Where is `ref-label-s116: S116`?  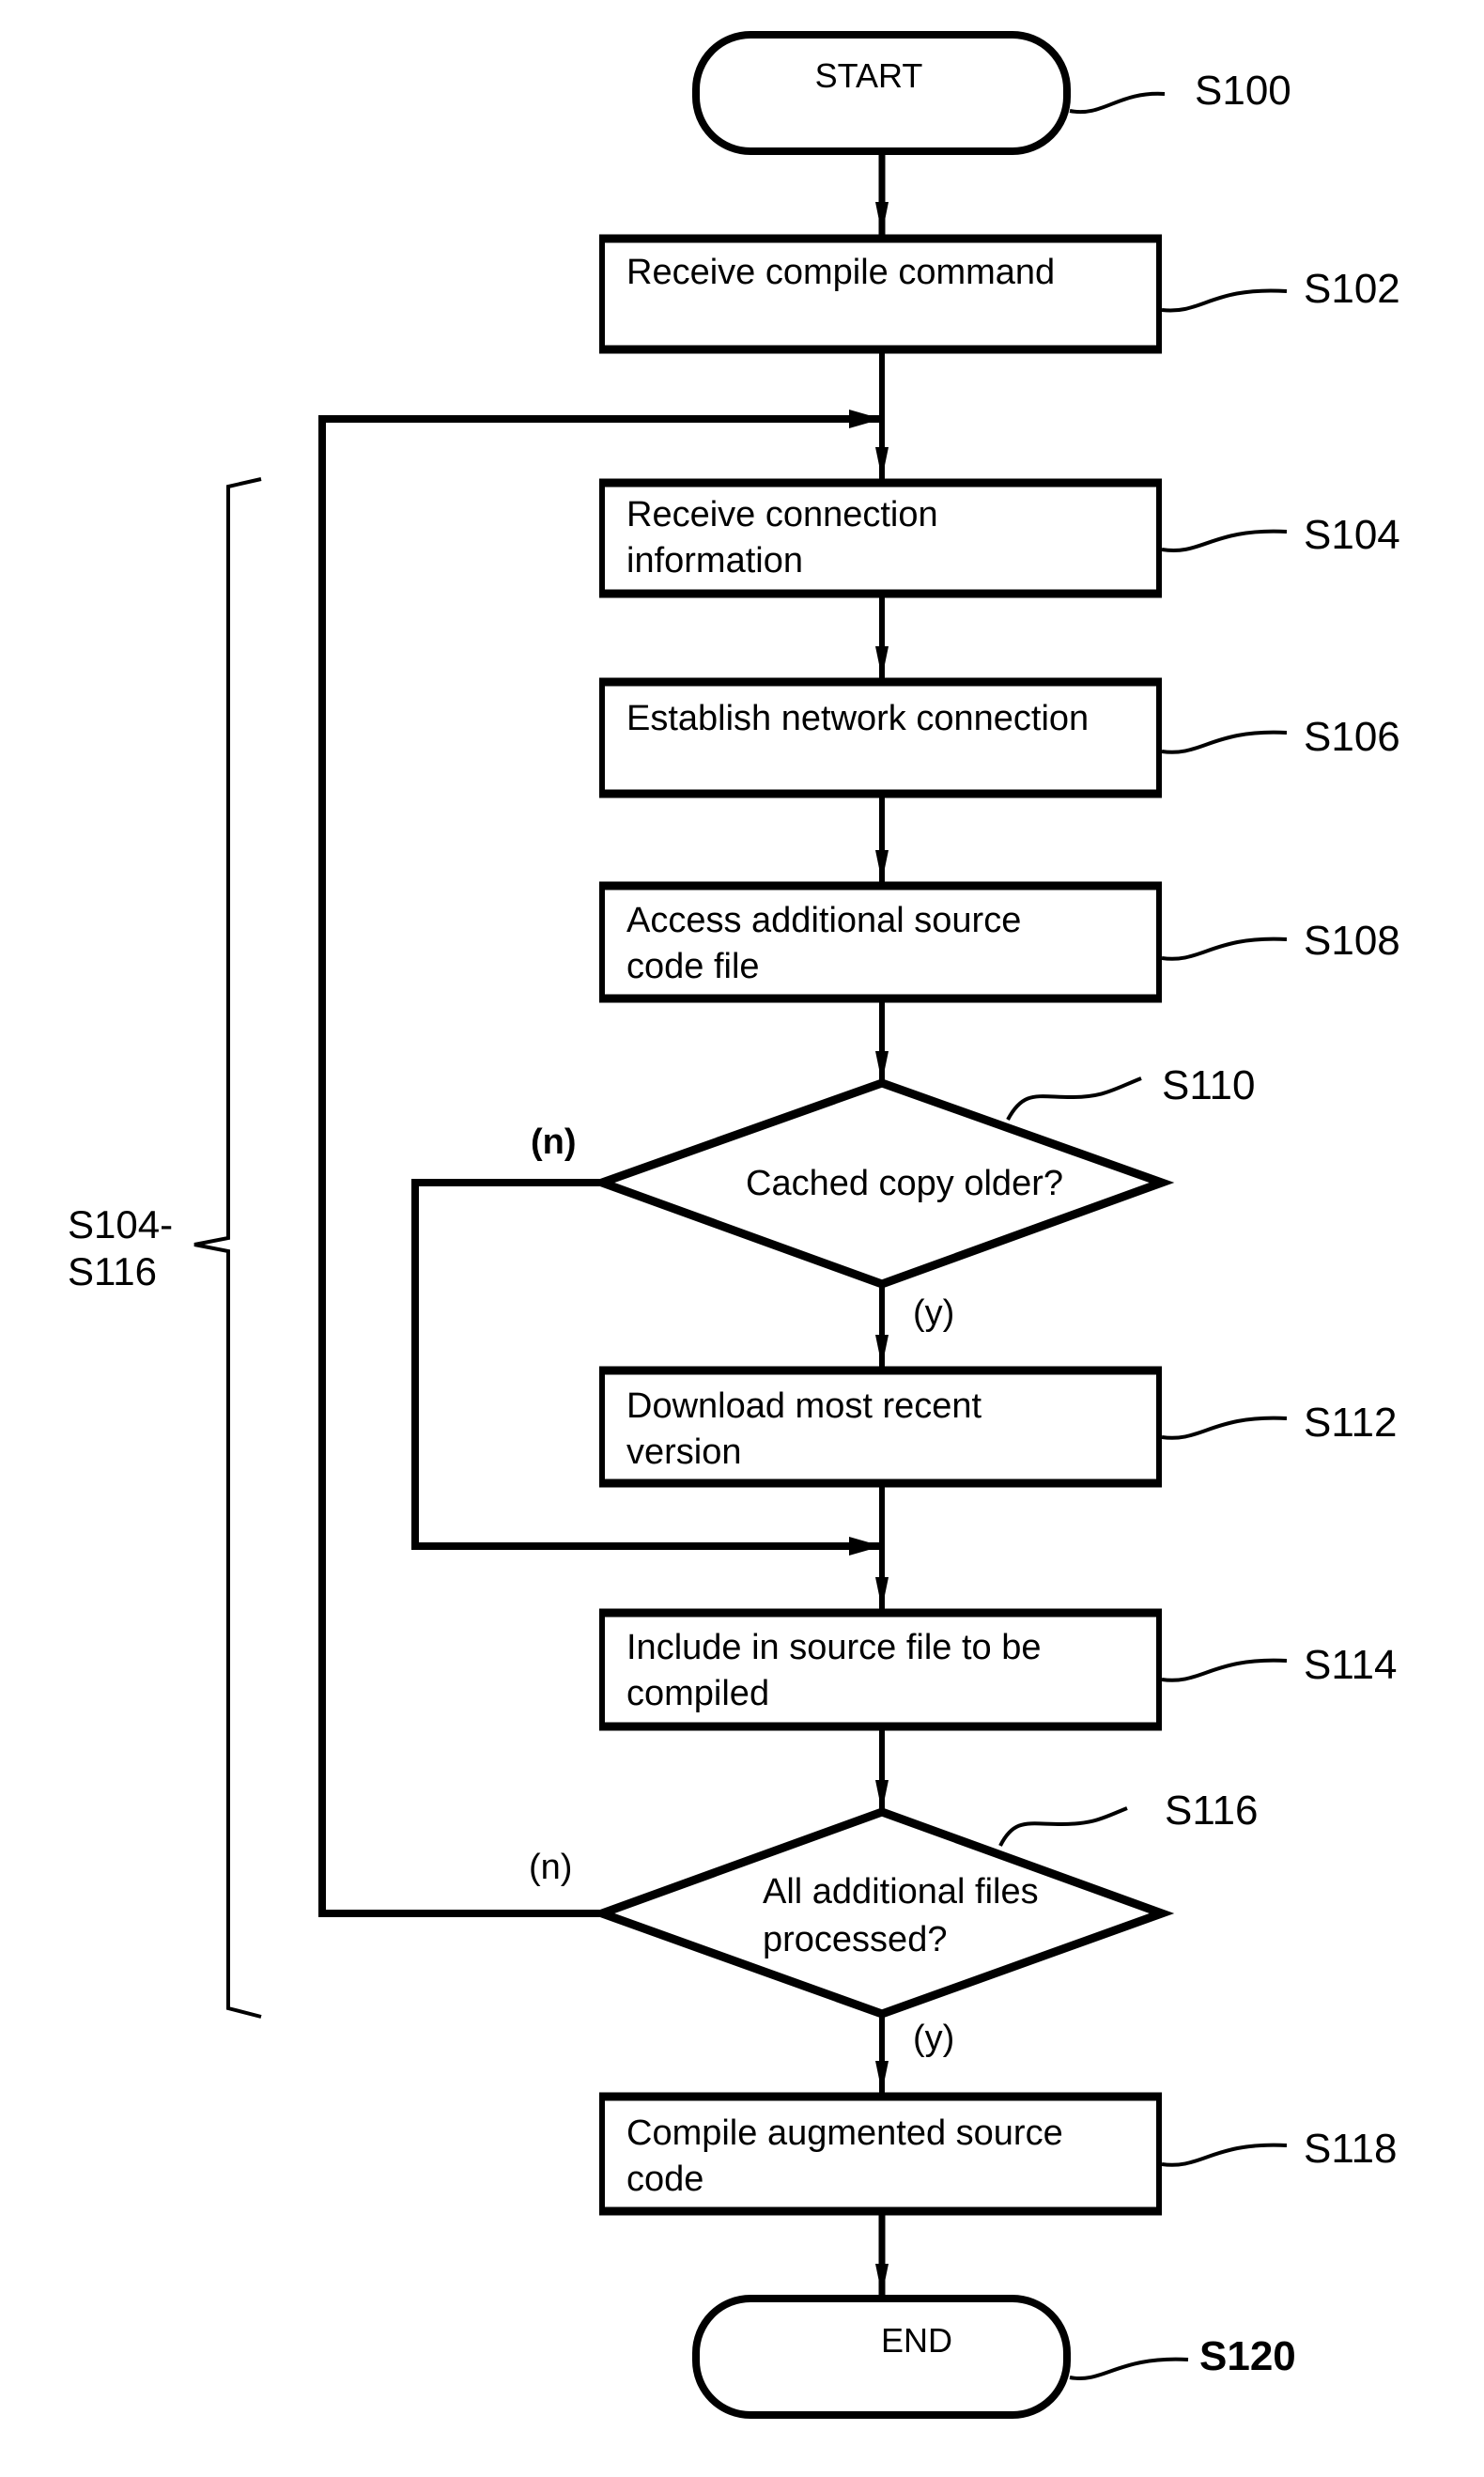 ref-label-s116: S116 is located at coordinates (1212, 1811).